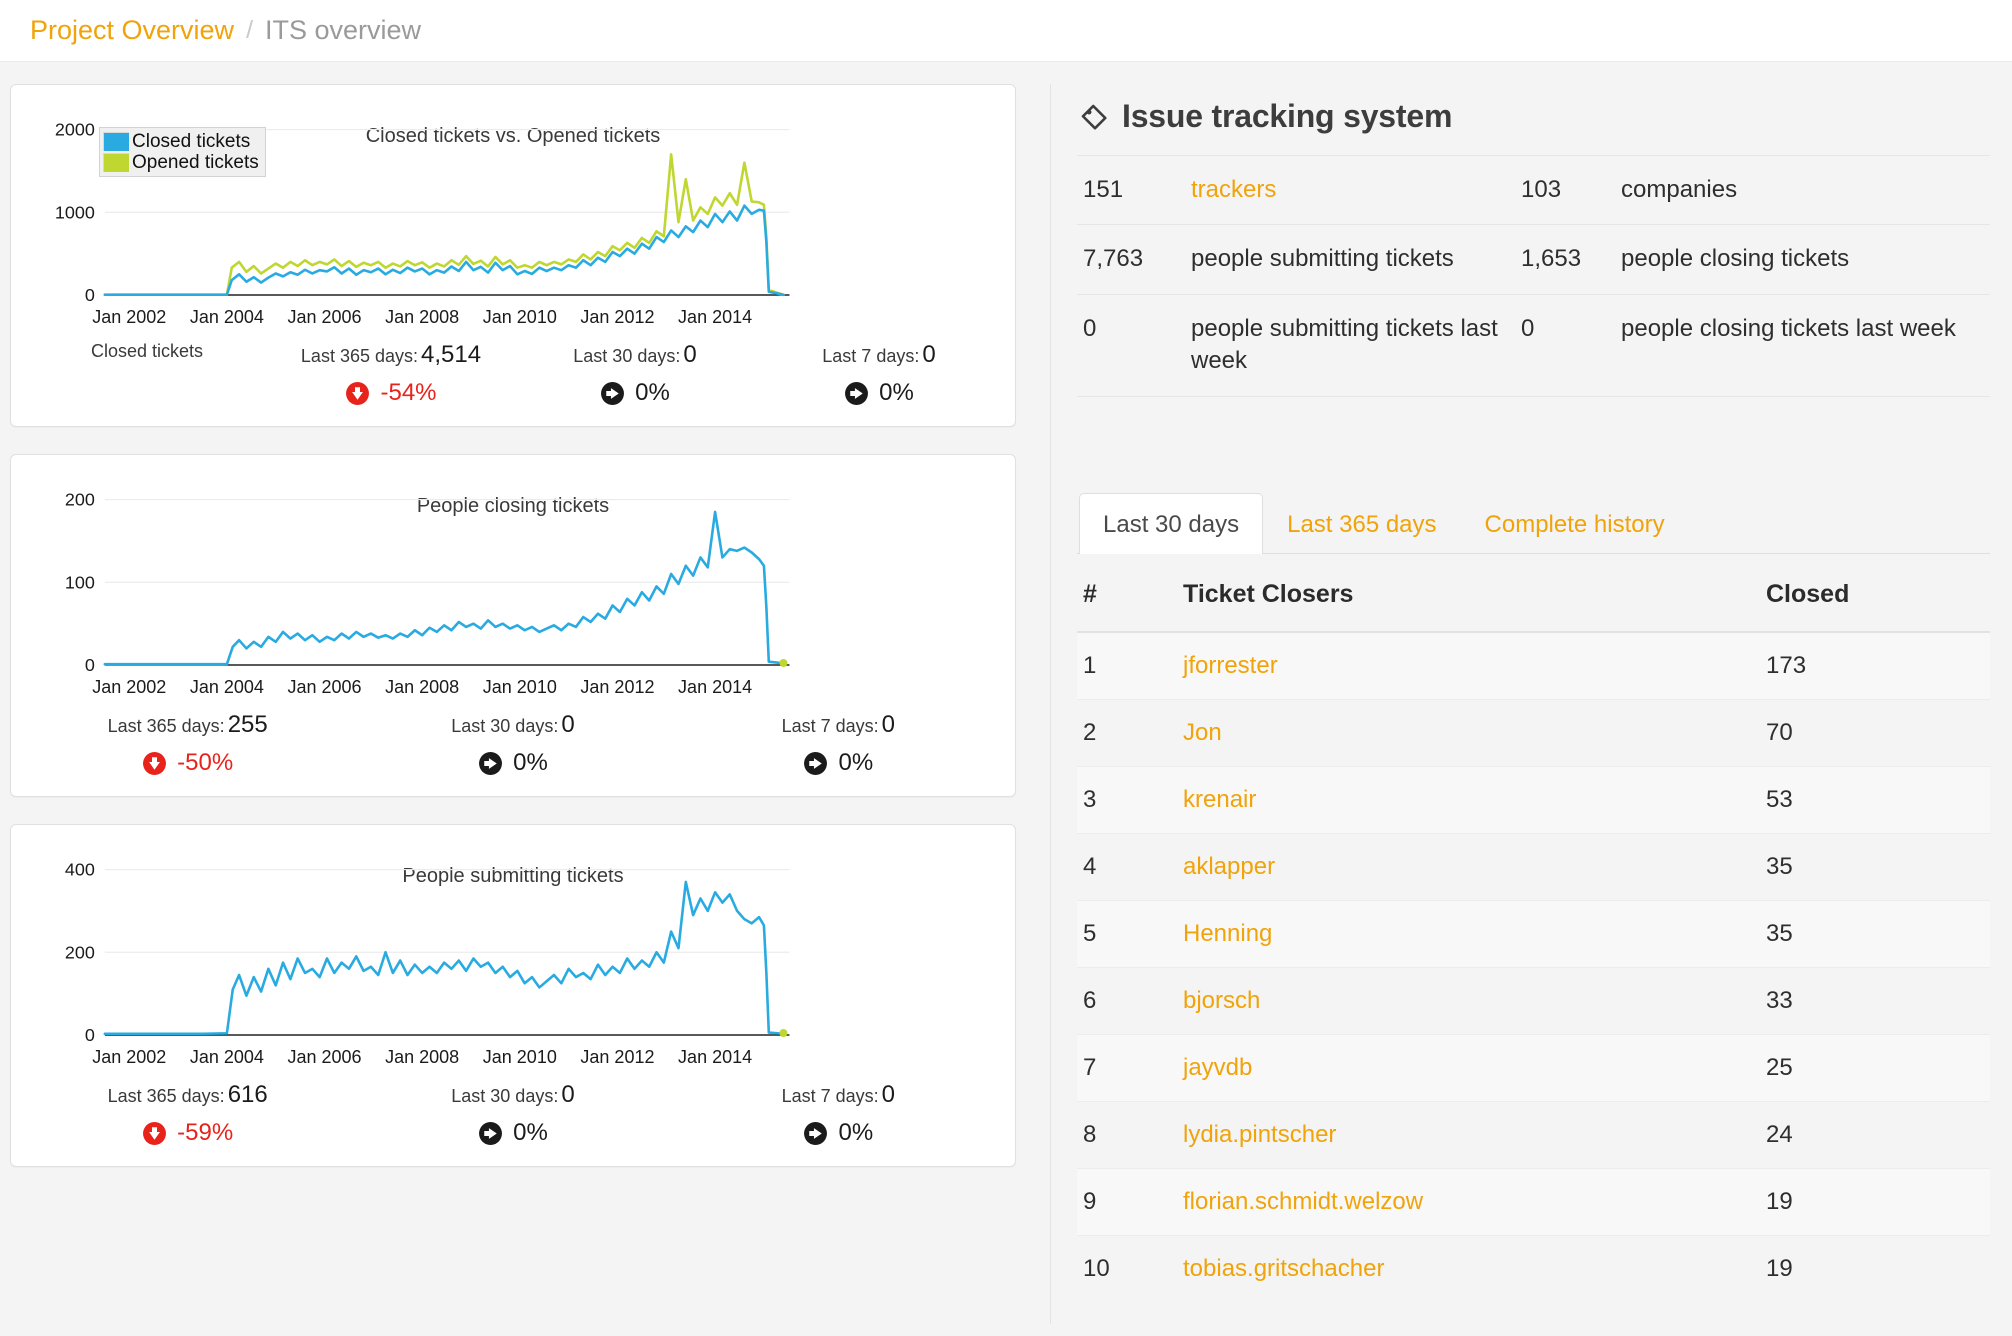  Describe the element at coordinates (1875, 1201) in the screenshot. I see `cell-closed-count: 19` at that location.